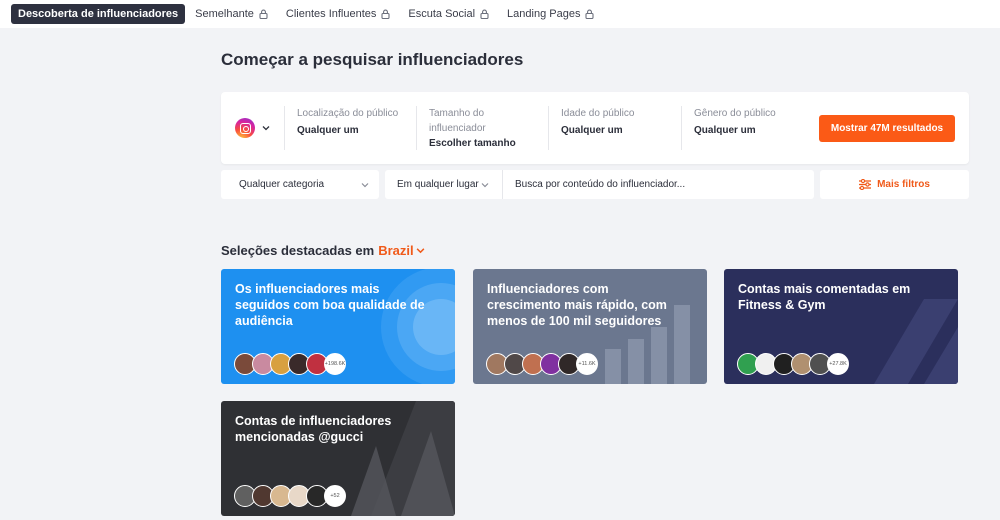  What do you see at coordinates (587, 364) in the screenshot?
I see `follower-count-badge: +11.6K` at bounding box center [587, 364].